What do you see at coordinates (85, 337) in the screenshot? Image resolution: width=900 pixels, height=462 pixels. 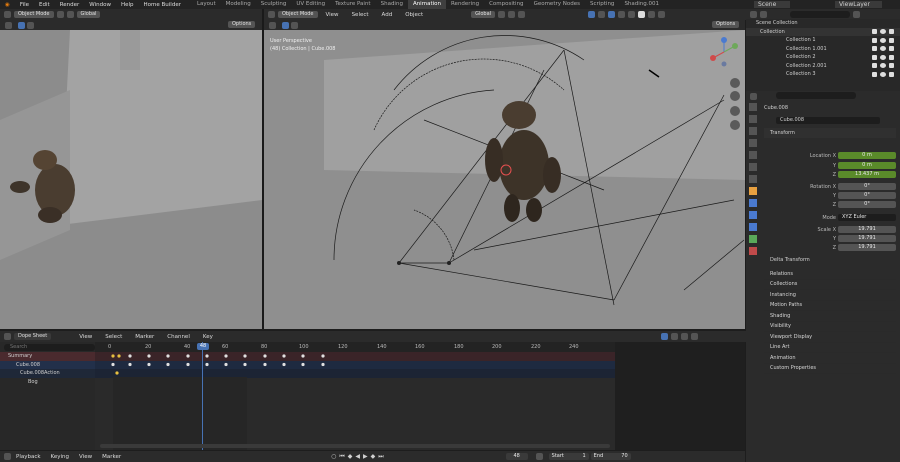 I see `ds-menu-view: View` at bounding box center [85, 337].